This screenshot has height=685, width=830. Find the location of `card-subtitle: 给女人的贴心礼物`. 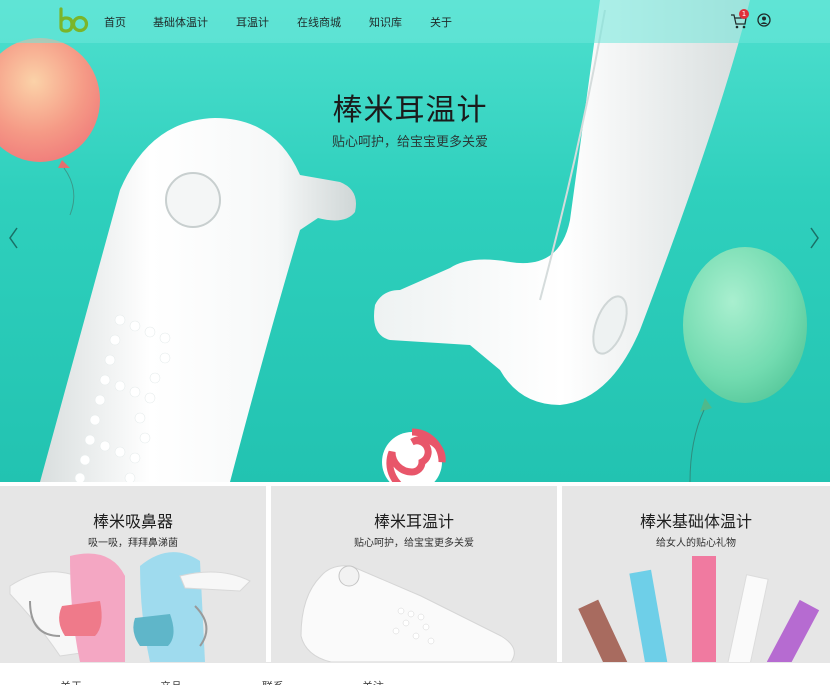

card-subtitle: 给女人的贴心礼物 is located at coordinates (696, 543).